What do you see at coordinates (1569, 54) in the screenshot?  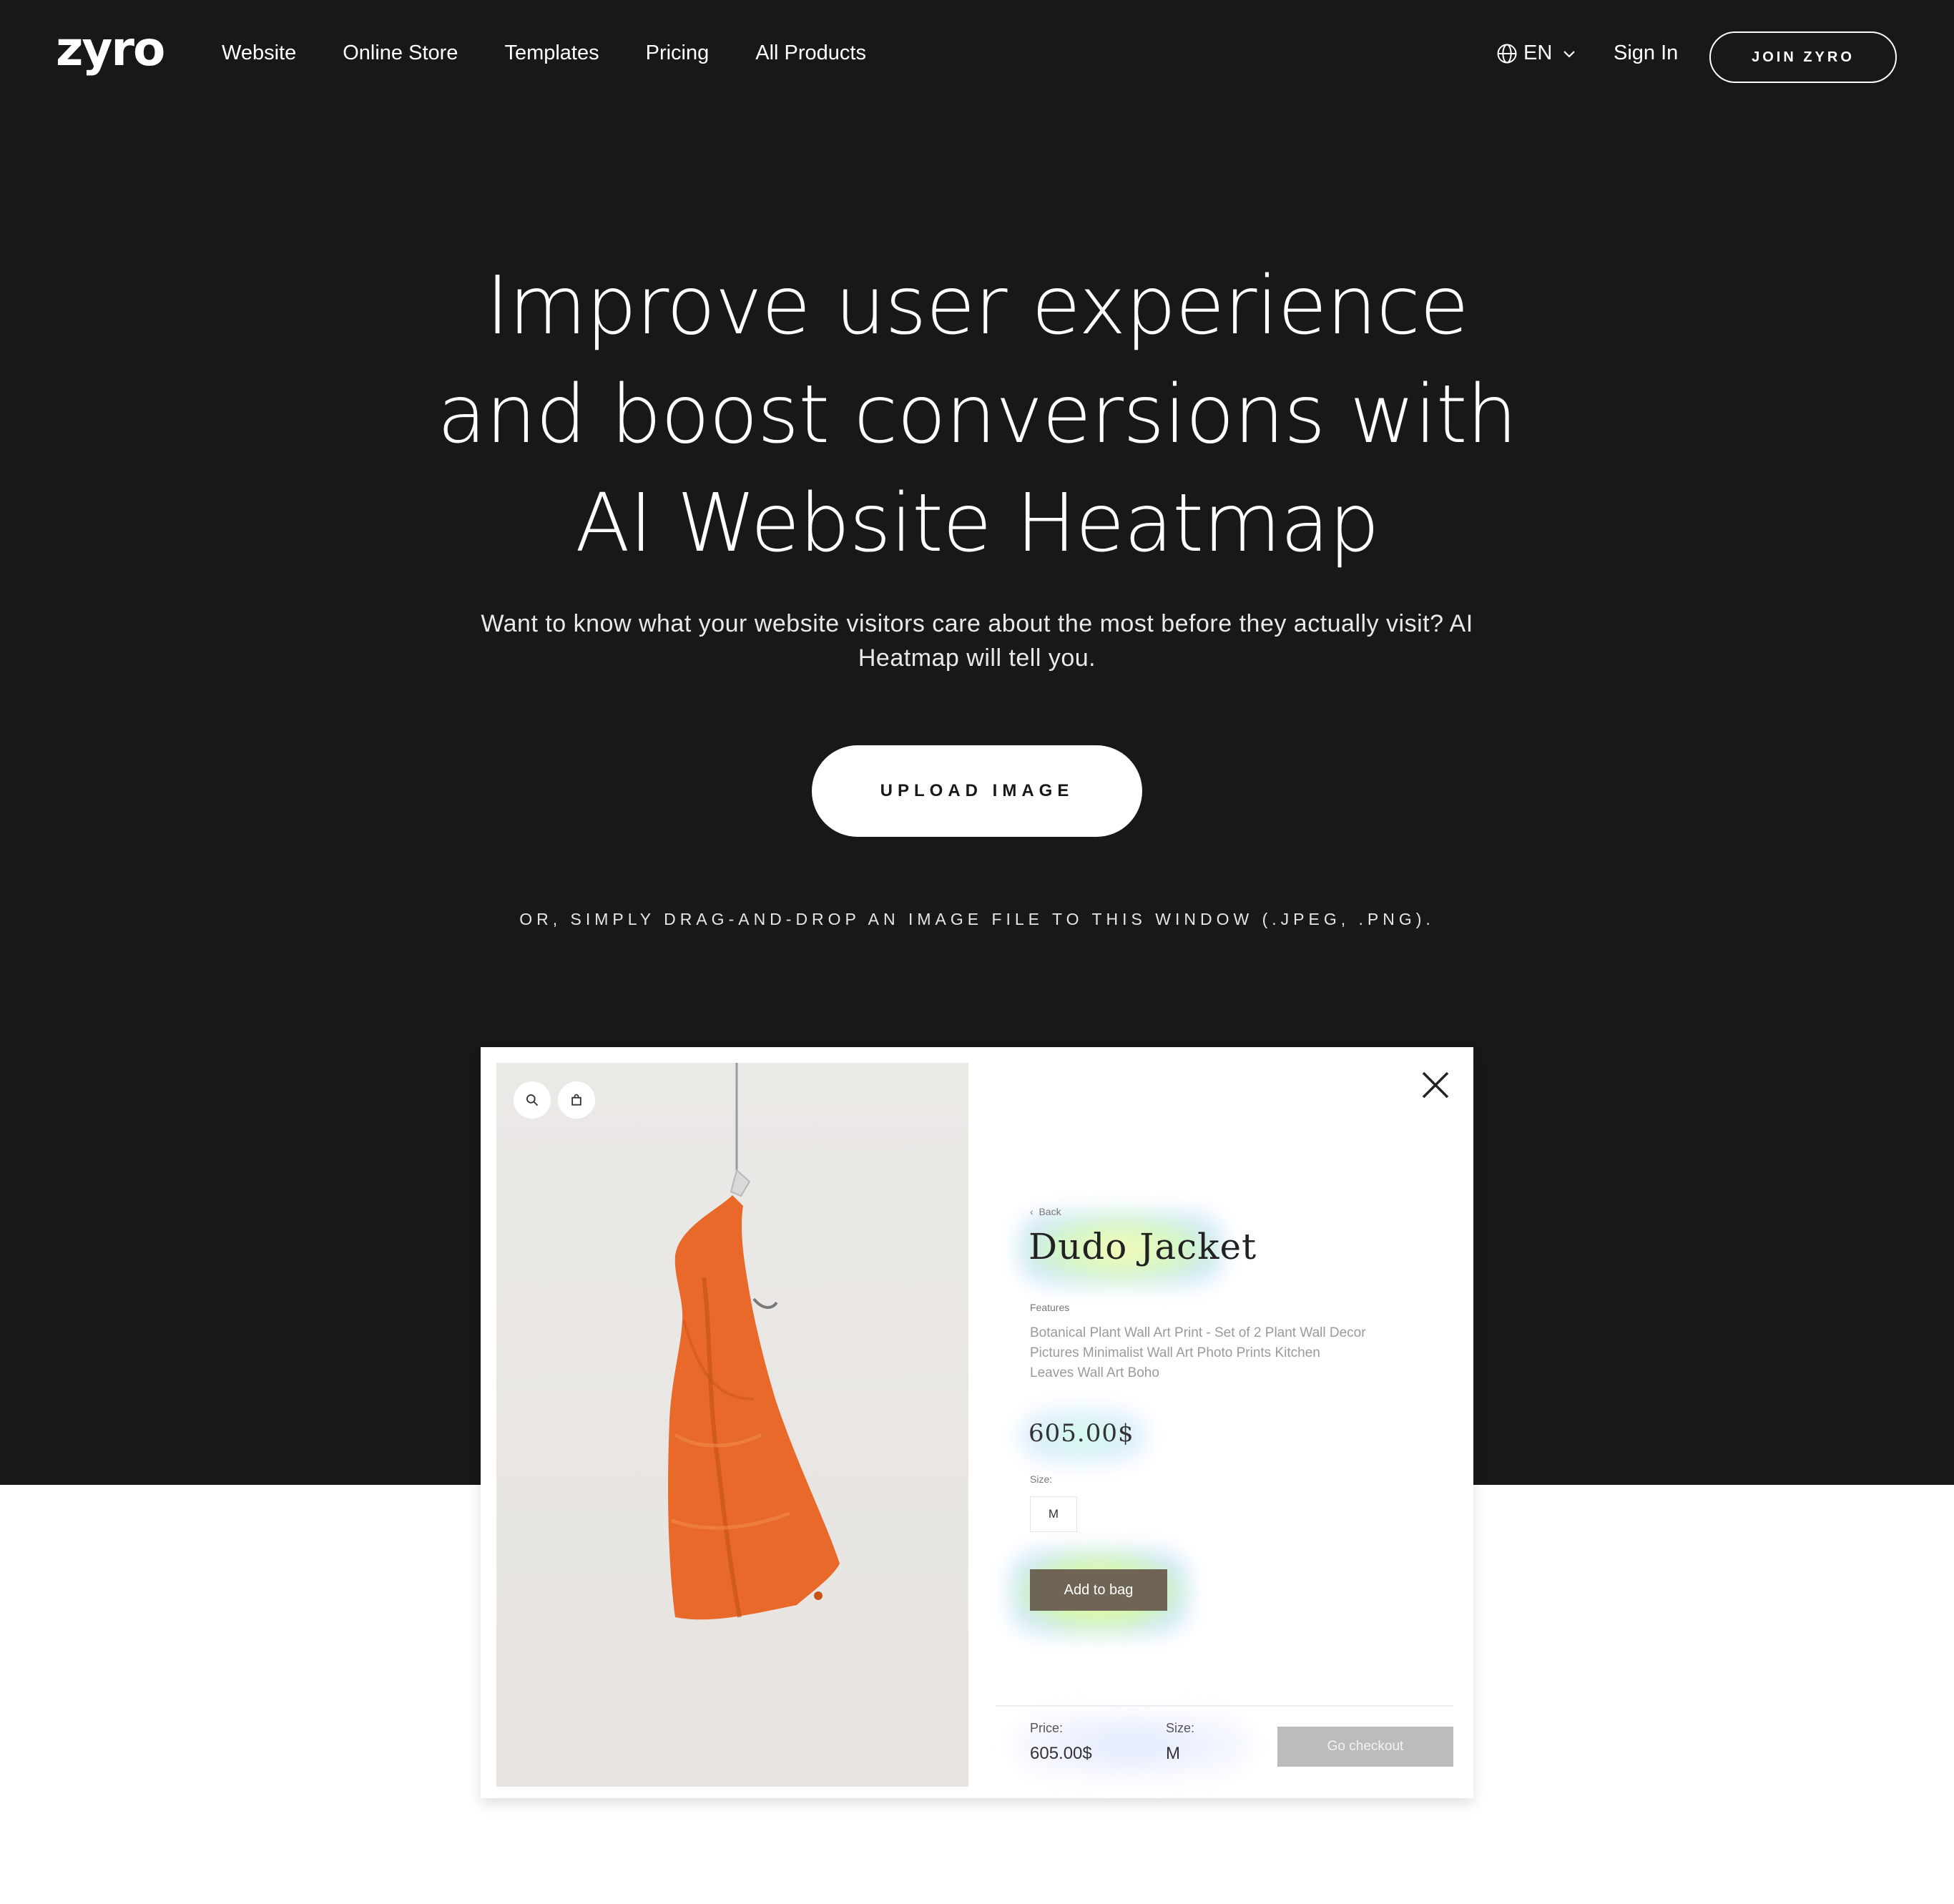 I see `chevron-down-icon` at bounding box center [1569, 54].